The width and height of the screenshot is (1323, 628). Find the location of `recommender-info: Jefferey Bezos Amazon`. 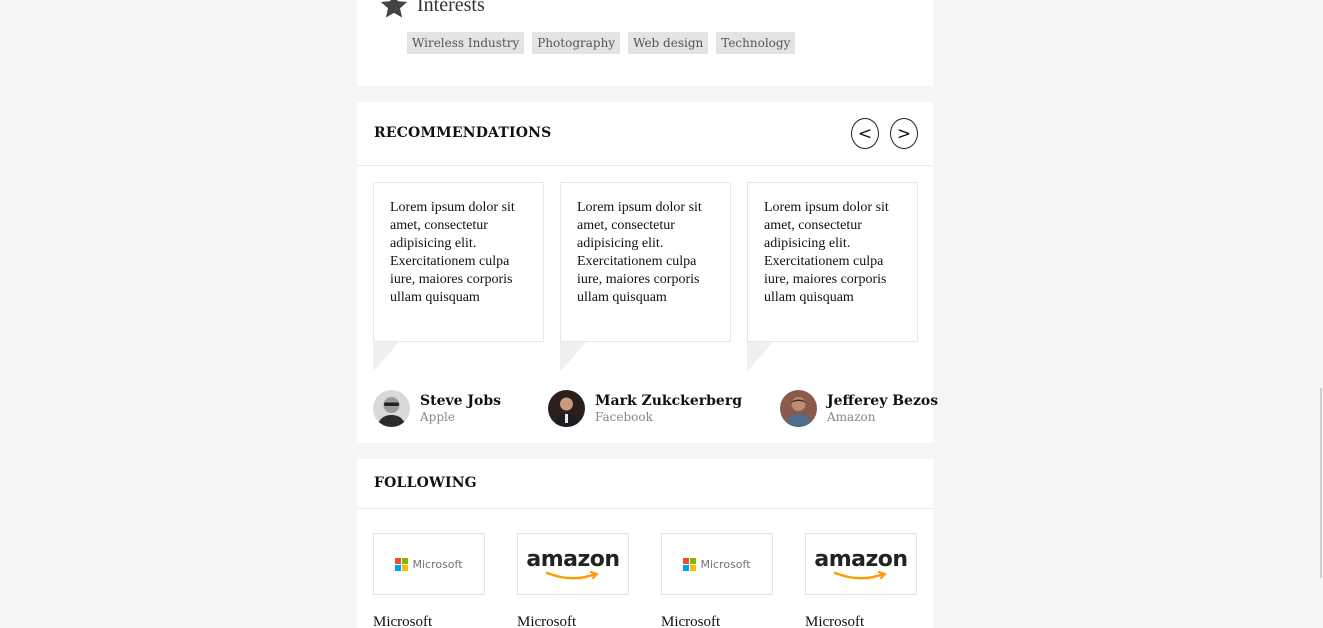

recommender-info: Jefferey Bezos Amazon is located at coordinates (882, 408).